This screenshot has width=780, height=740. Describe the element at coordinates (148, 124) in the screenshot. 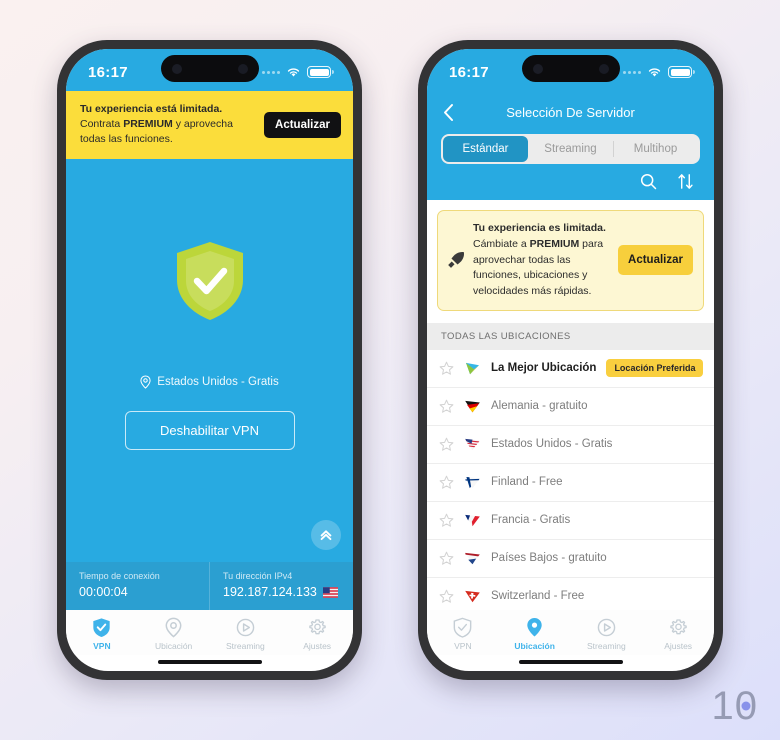

I see `promo-premium-word: PREMIUM` at that location.